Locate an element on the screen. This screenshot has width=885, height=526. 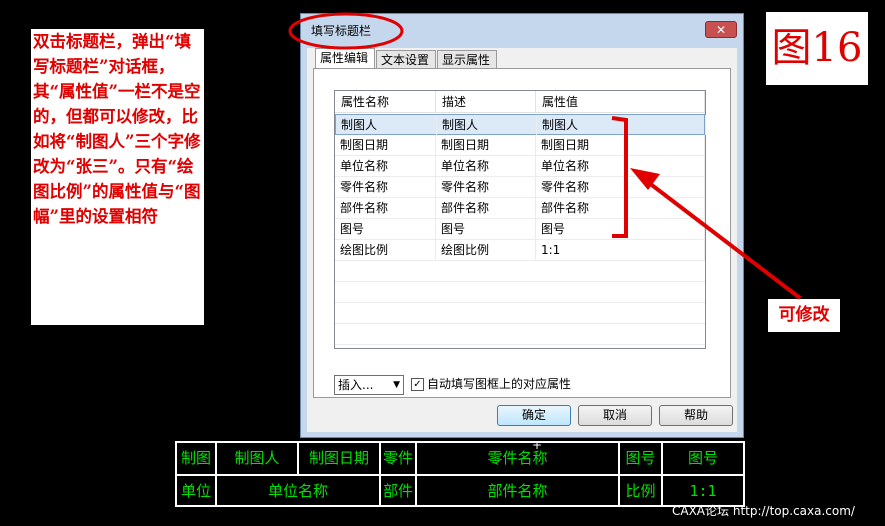
title-block-cell: 制图人 is located at coordinates (258, 458).